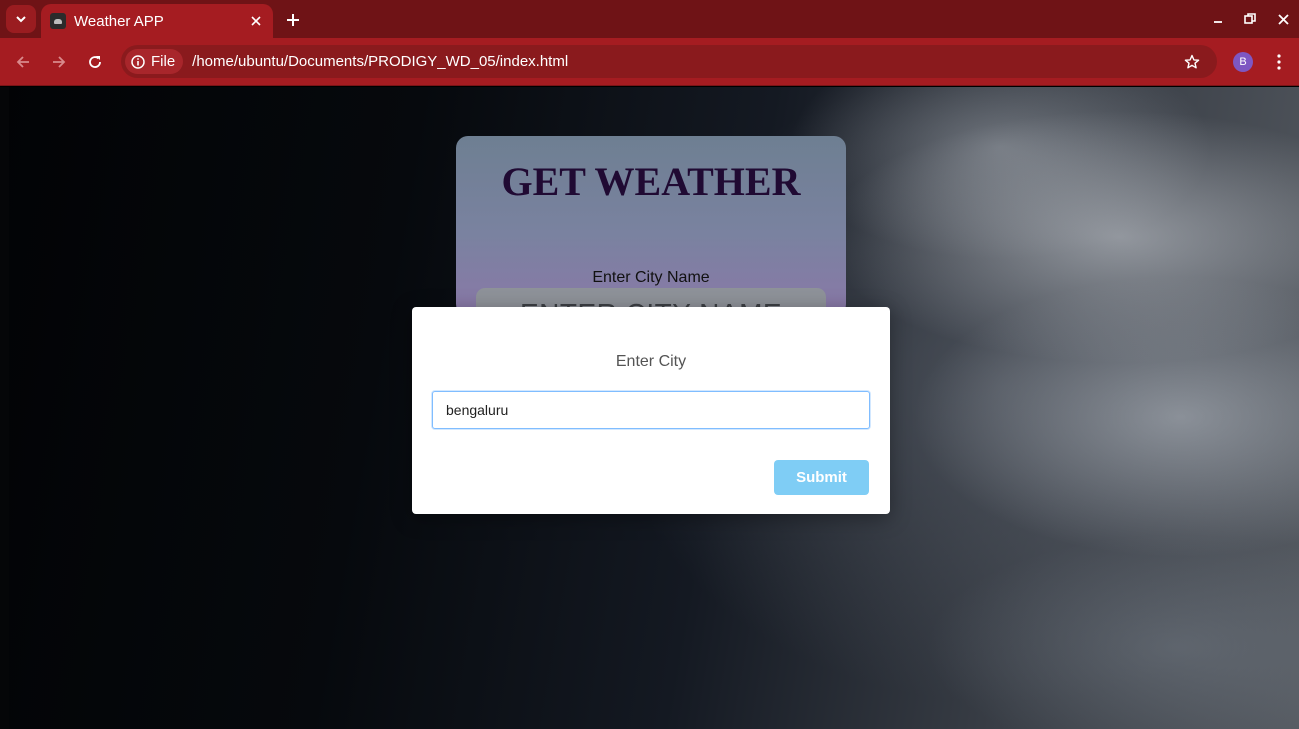 This screenshot has height=729, width=1299. What do you see at coordinates (163, 61) in the screenshot?
I see `site-chip-label: File` at bounding box center [163, 61].